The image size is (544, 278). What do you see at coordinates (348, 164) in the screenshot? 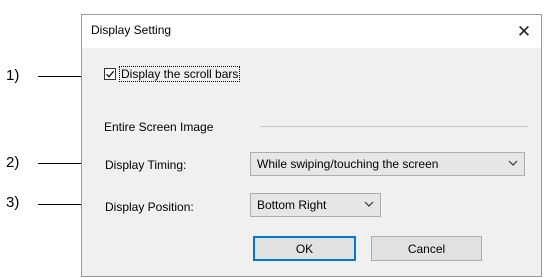
I see `display-timing-value: While swiping/touching the screen` at bounding box center [348, 164].